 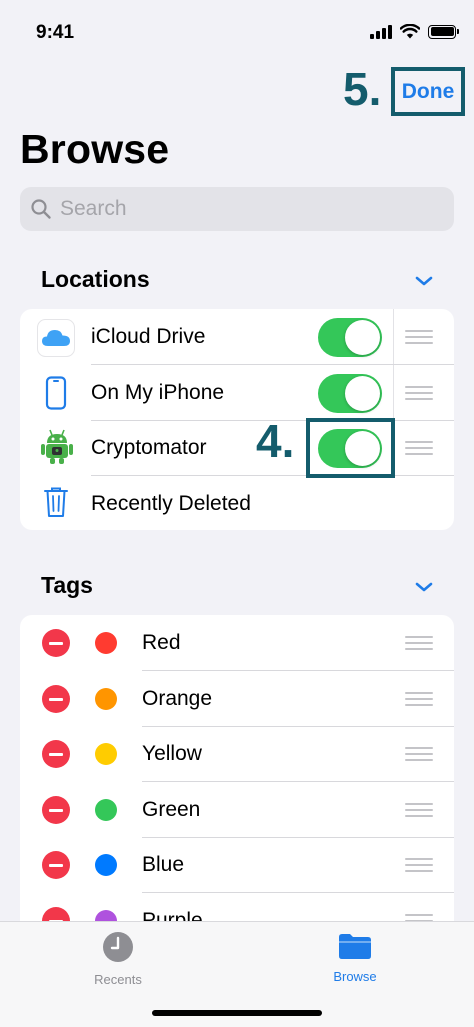 I want to click on icloud-drive-toggle, so click(x=350, y=337).